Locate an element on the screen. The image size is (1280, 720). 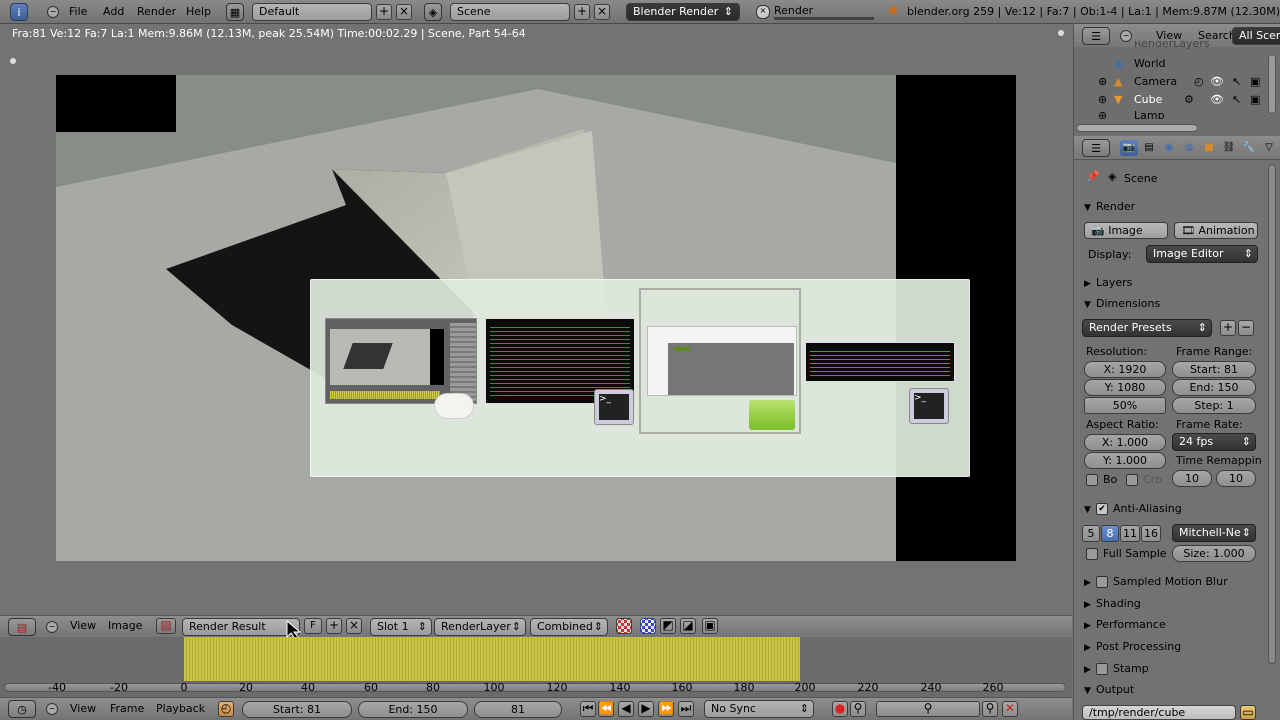
render-panel-header: ▼ Render is located at coordinates (1109, 207).